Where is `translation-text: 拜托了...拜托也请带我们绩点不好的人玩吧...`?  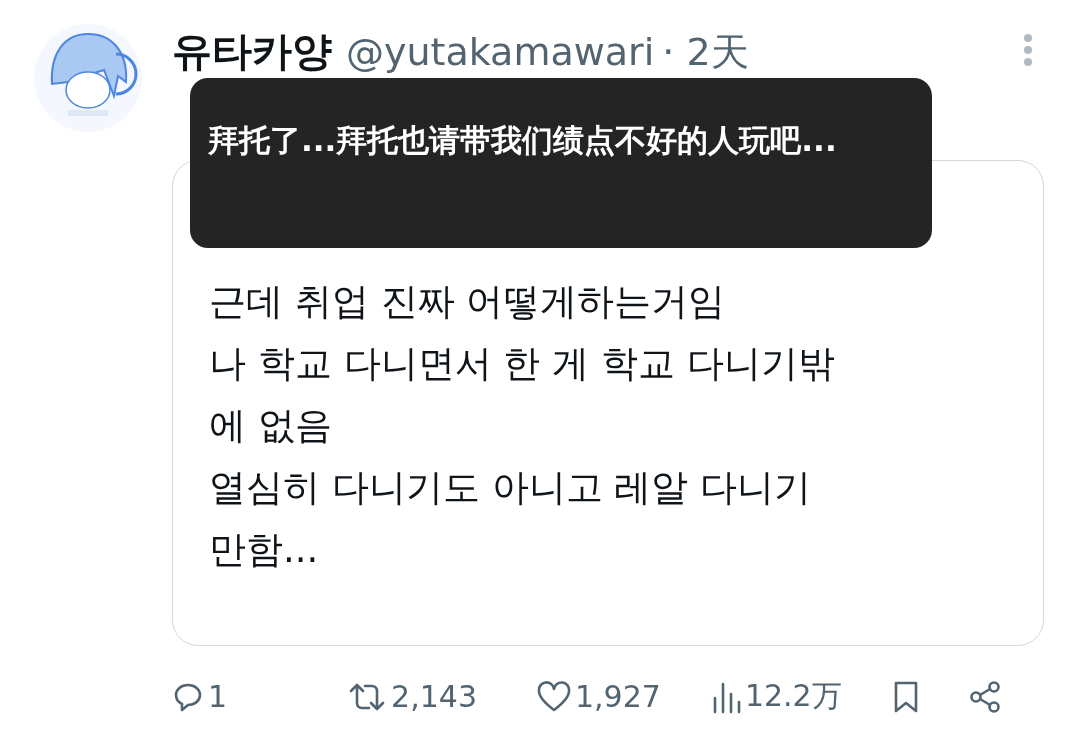
translation-text: 拜托了...拜托也请带我们绩点不好的人玩吧... is located at coordinates (523, 140).